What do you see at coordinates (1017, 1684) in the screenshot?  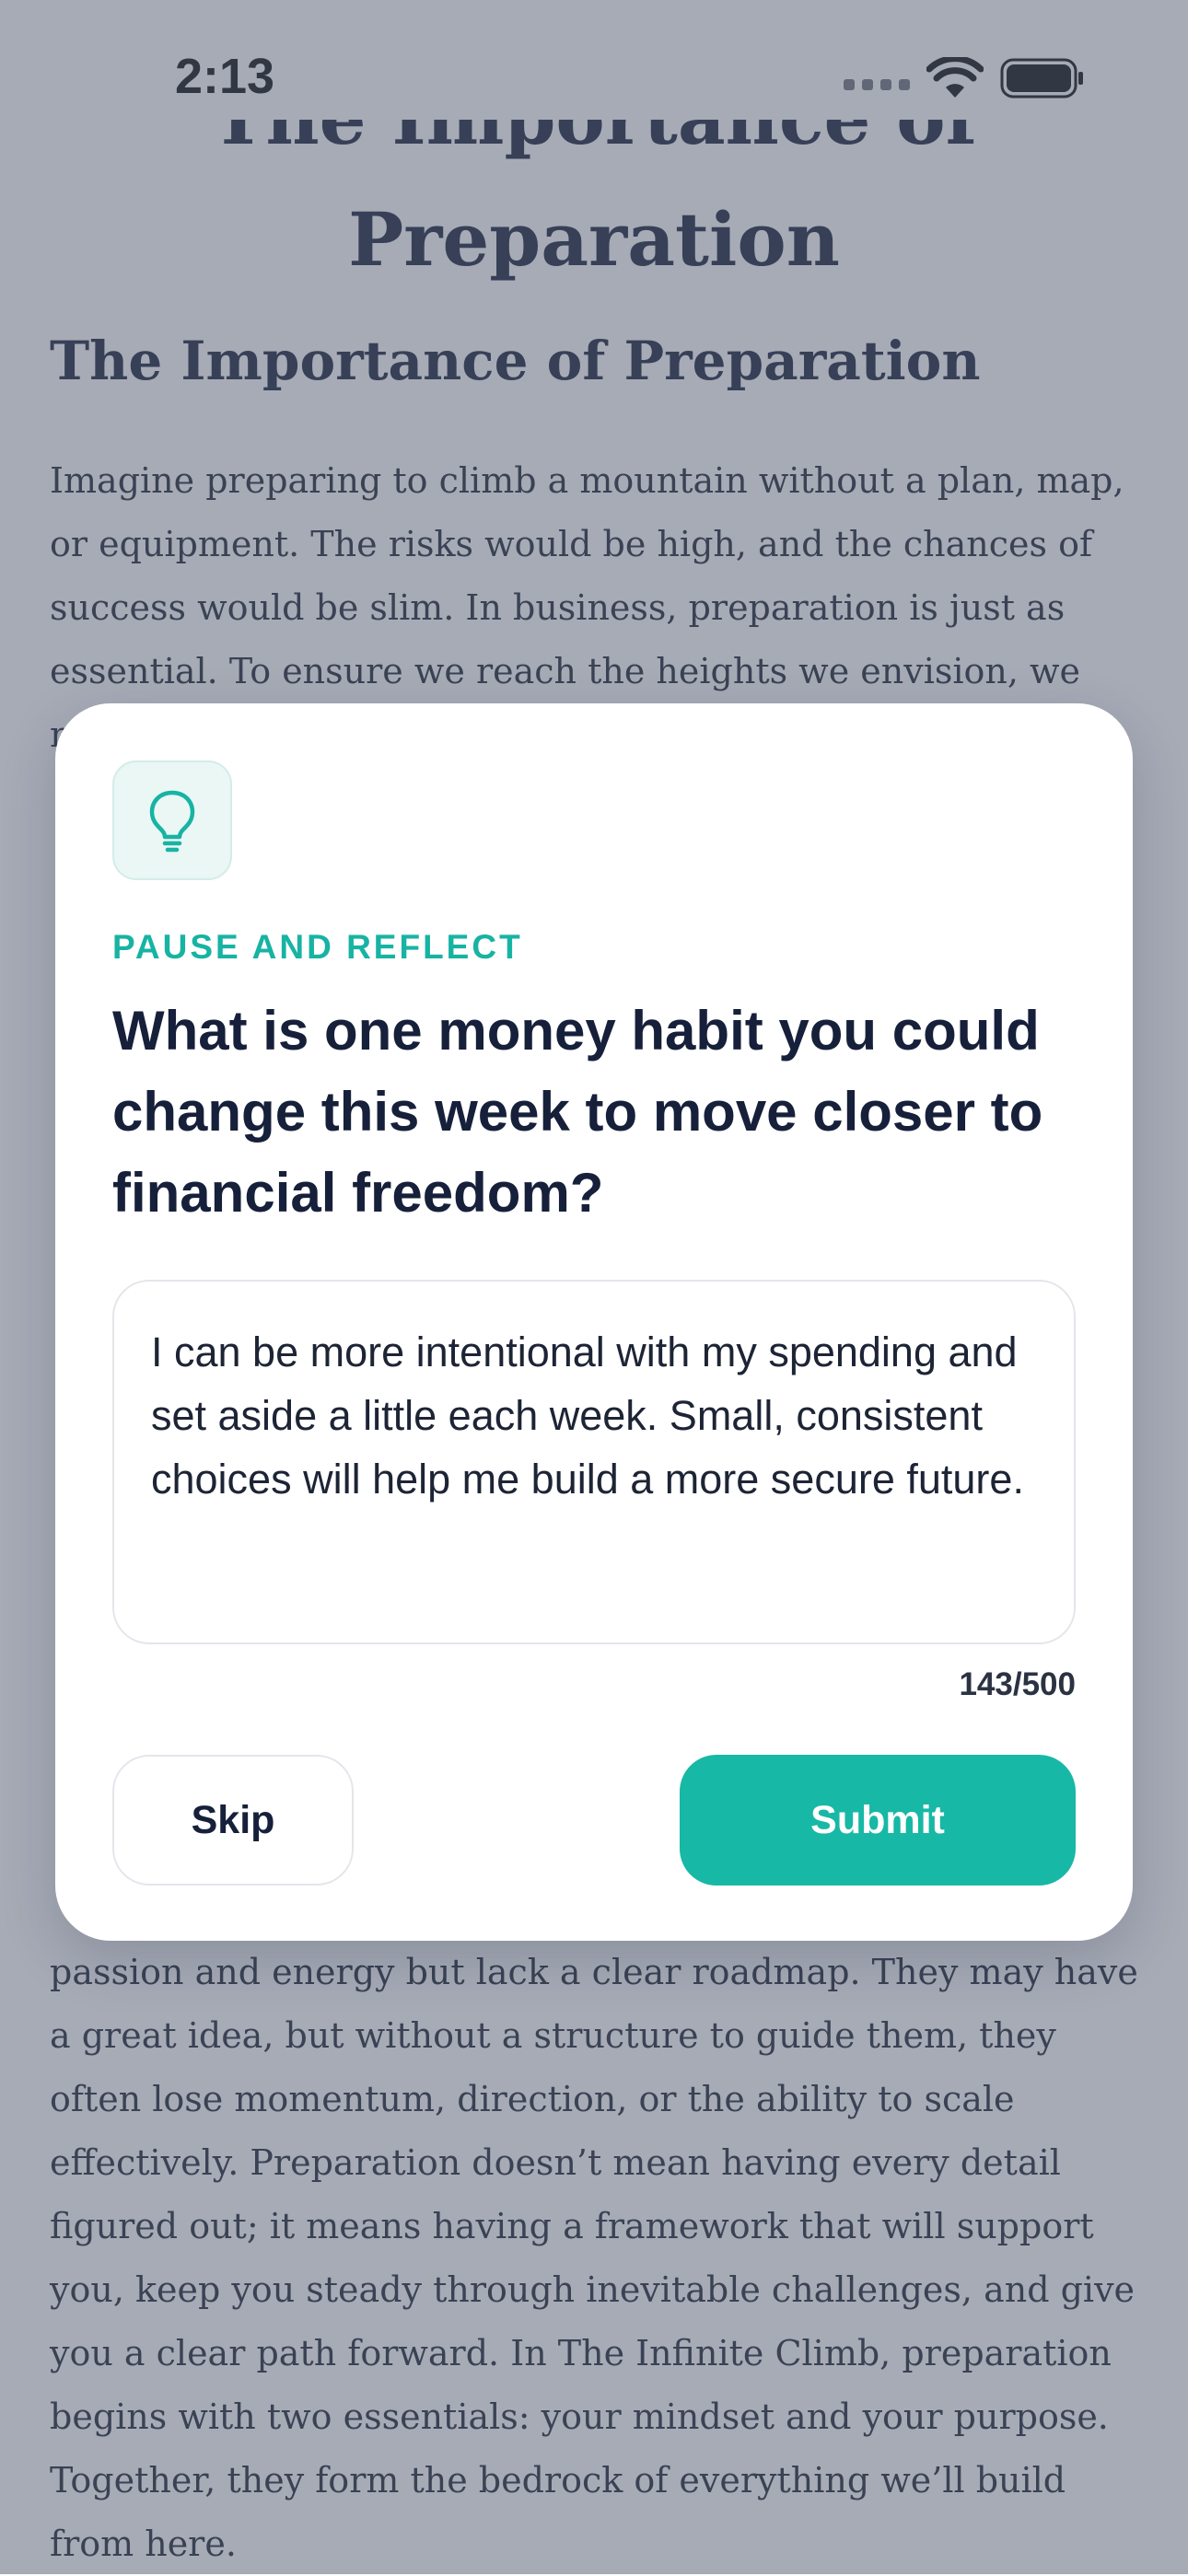 I see `character-count: 143/500` at bounding box center [1017, 1684].